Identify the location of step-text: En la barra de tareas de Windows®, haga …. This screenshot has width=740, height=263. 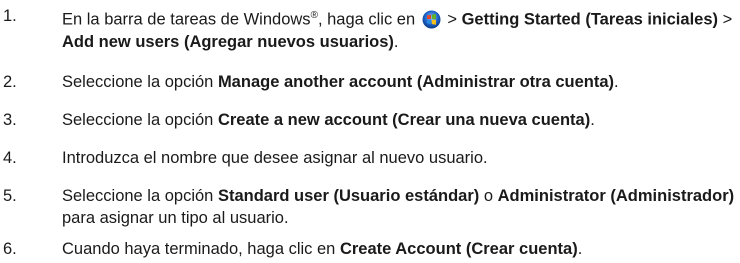
(397, 30).